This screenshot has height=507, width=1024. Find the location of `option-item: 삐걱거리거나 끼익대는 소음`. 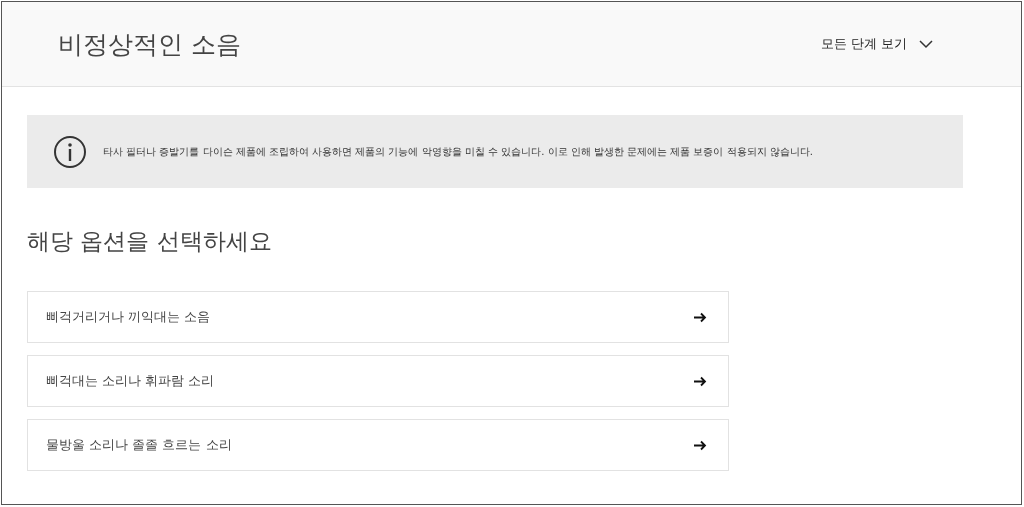

option-item: 삐걱거리거나 끼익대는 소음 is located at coordinates (378, 317).